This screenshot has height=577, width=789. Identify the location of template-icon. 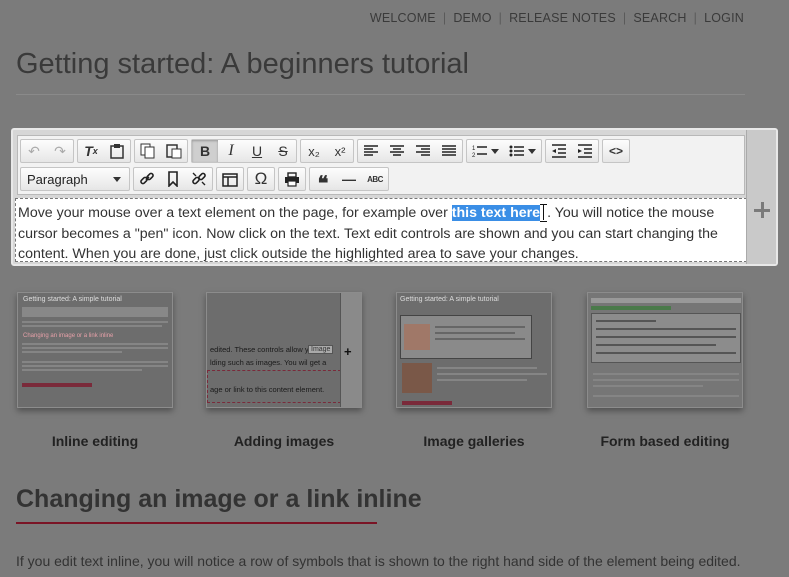
(230, 179).